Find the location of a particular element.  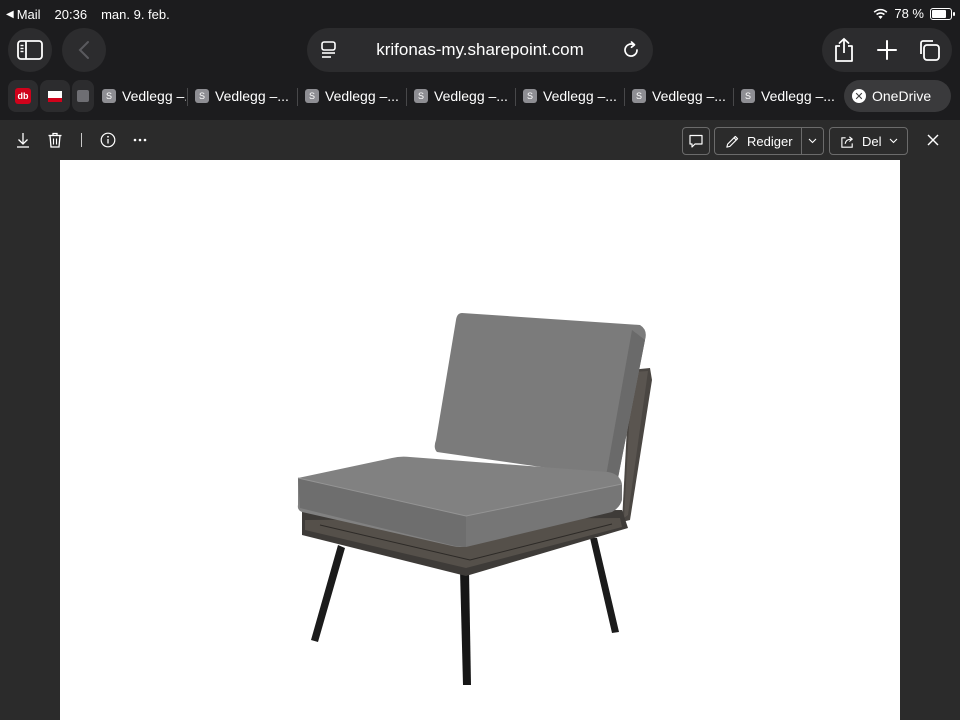

more-options-button is located at coordinates (140, 140).